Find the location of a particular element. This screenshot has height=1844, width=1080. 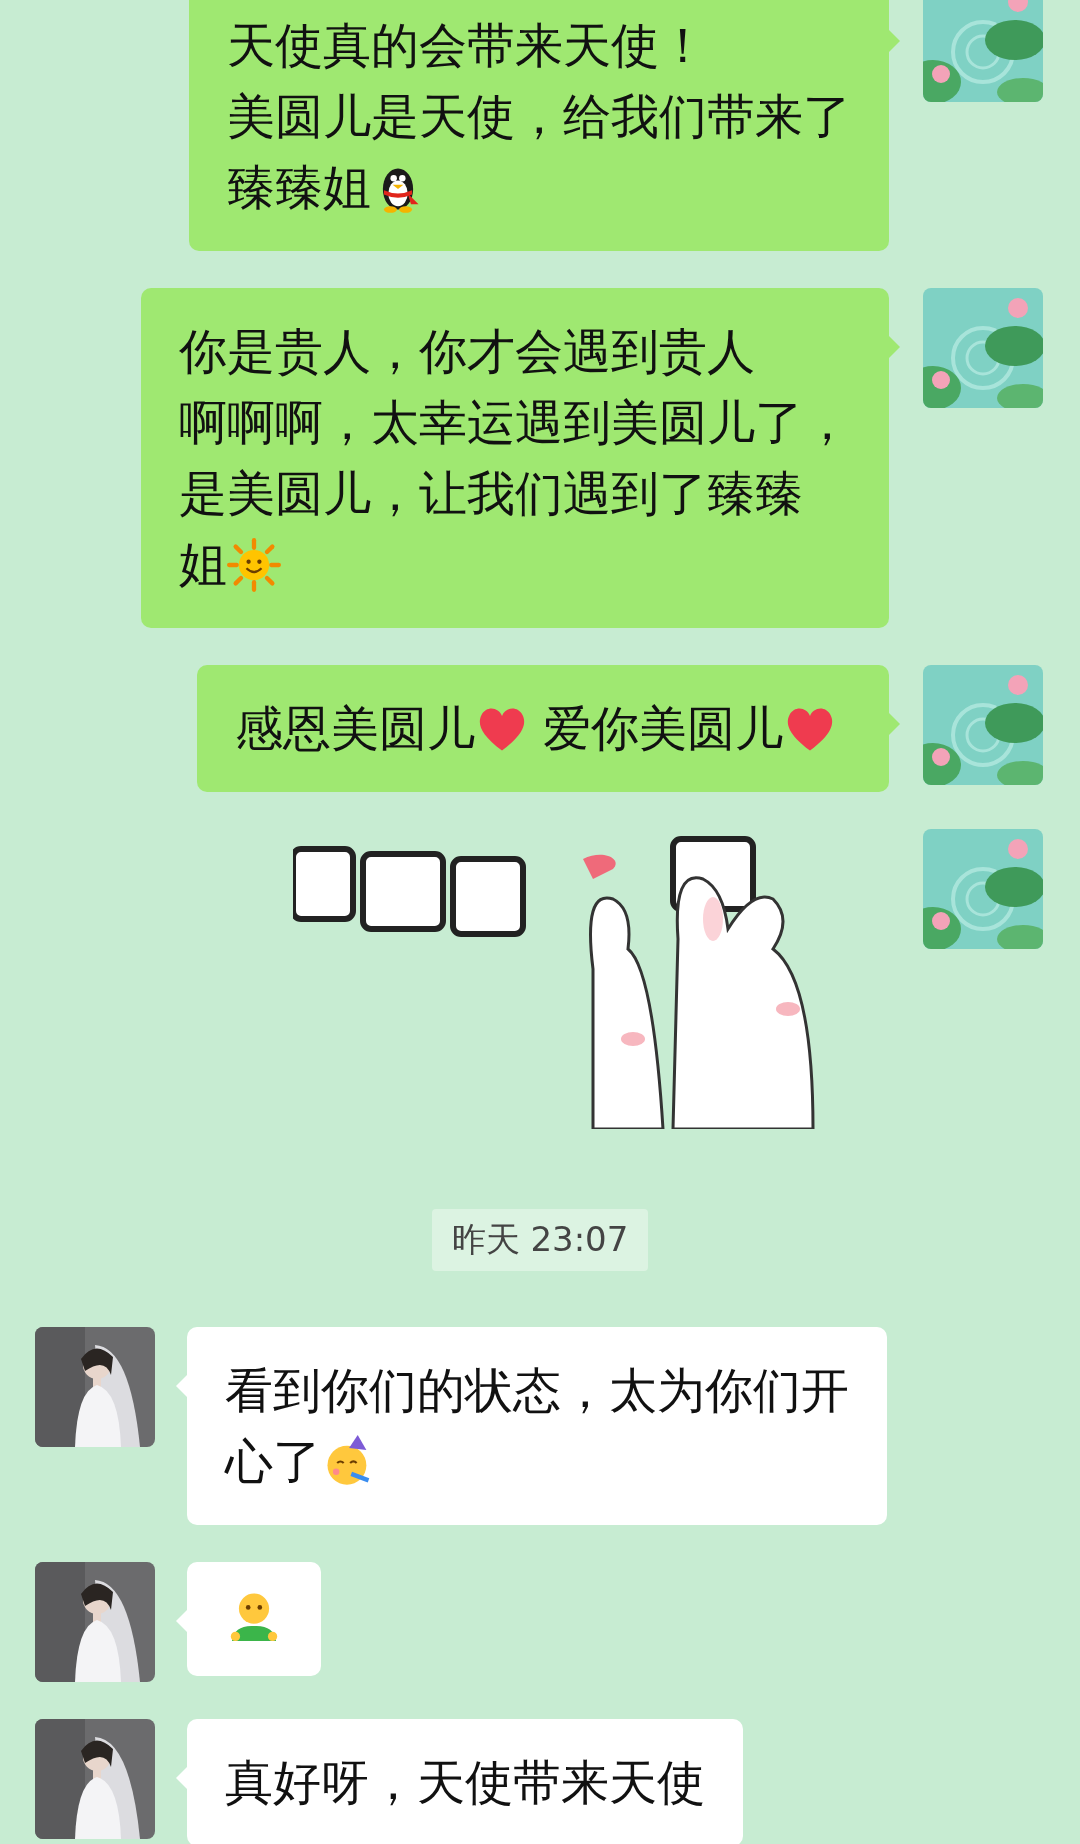

sun-icon is located at coordinates (254, 564).